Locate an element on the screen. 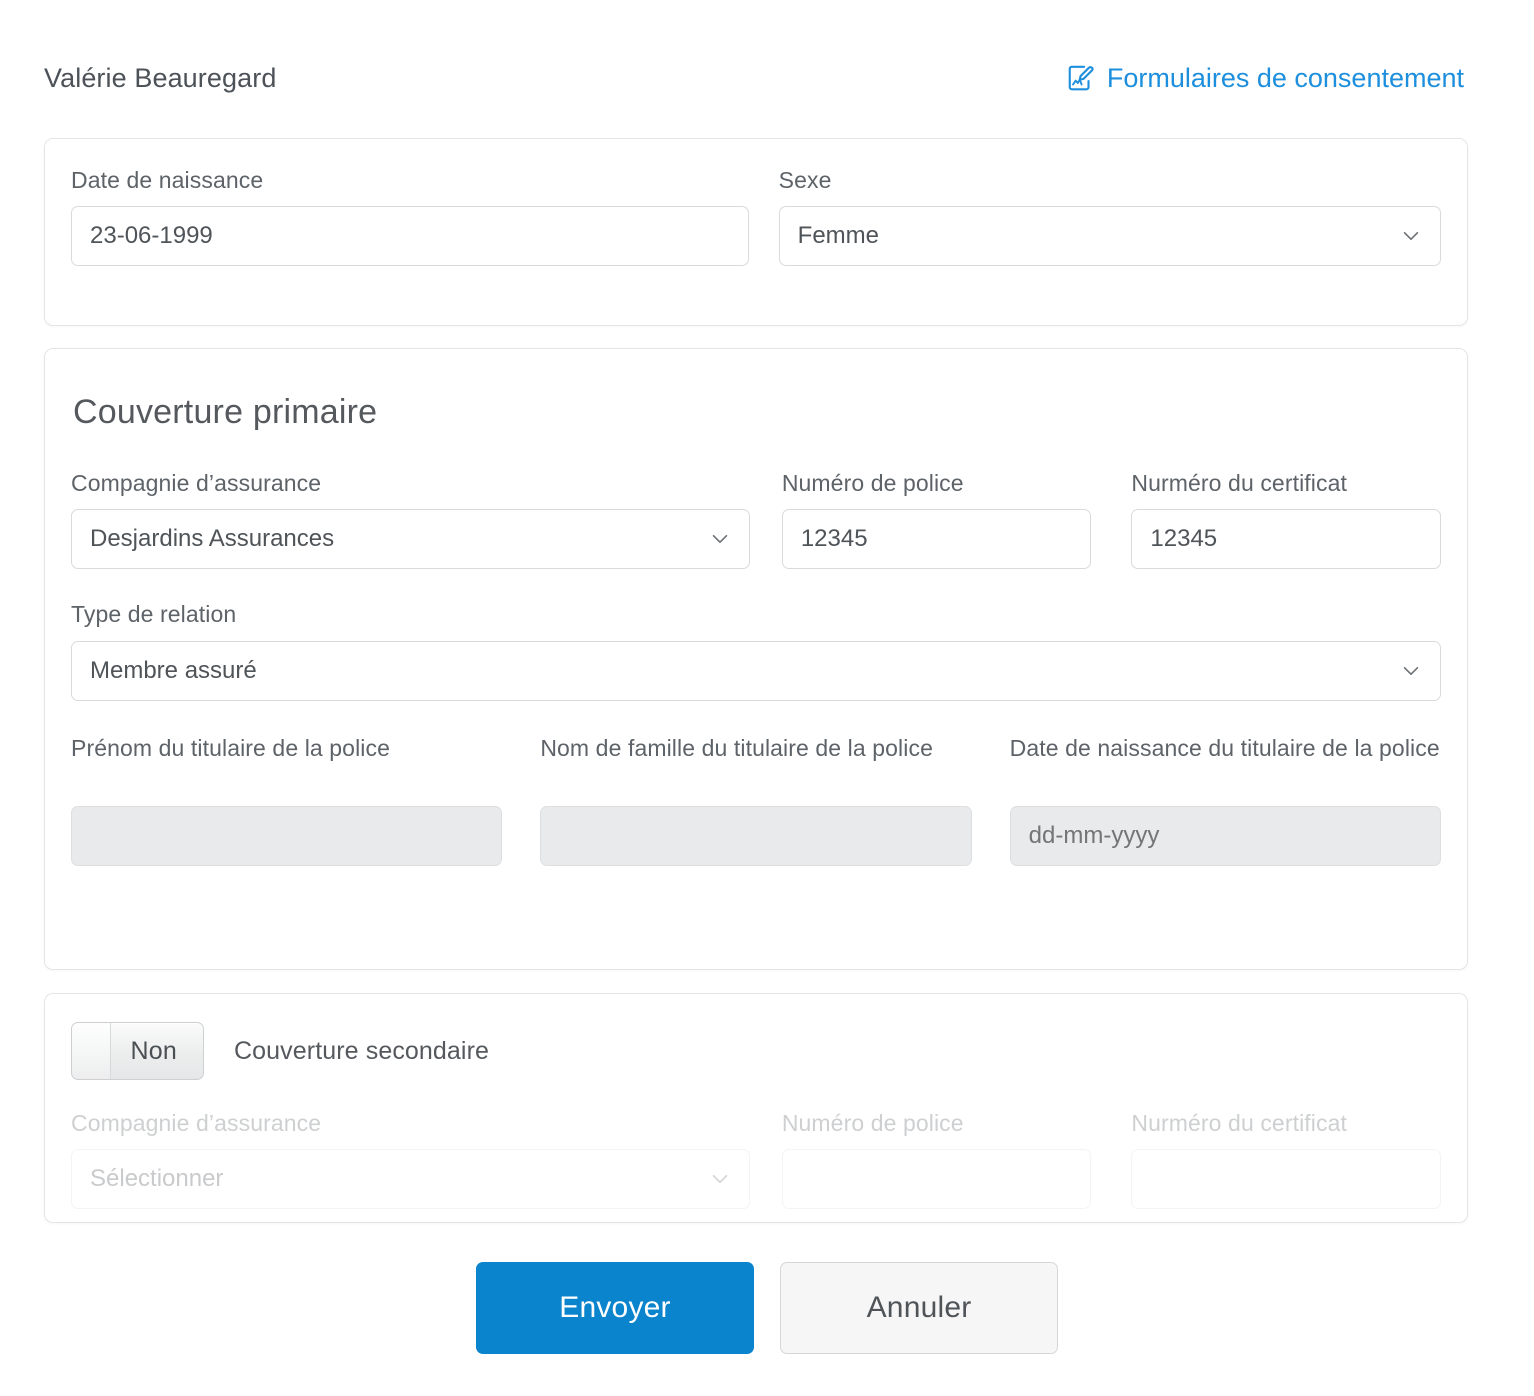  primary-certificate-number-field-group: Nurméro du certificat is located at coordinates (1286, 519).